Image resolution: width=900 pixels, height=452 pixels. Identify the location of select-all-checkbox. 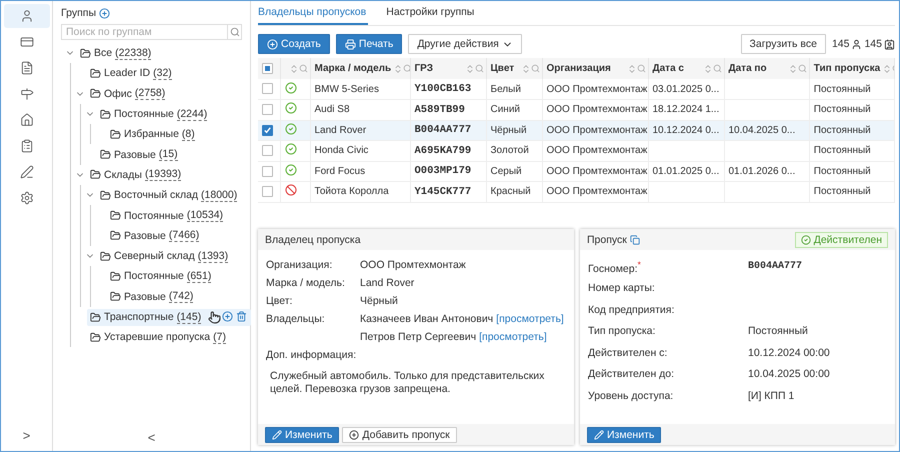
(267, 68).